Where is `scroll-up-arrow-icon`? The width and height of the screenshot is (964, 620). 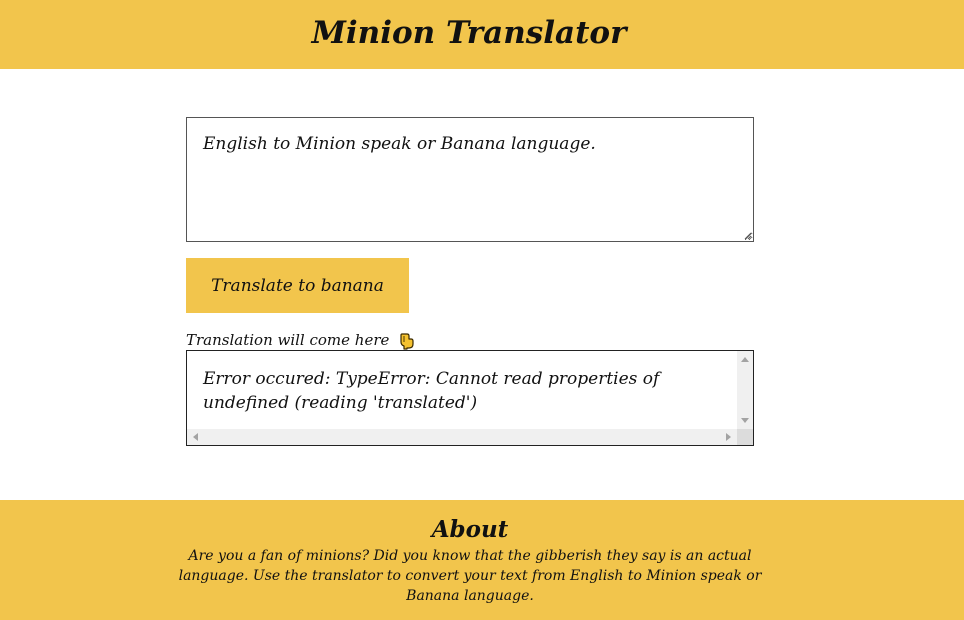
scroll-up-arrow-icon is located at coordinates (745, 359).